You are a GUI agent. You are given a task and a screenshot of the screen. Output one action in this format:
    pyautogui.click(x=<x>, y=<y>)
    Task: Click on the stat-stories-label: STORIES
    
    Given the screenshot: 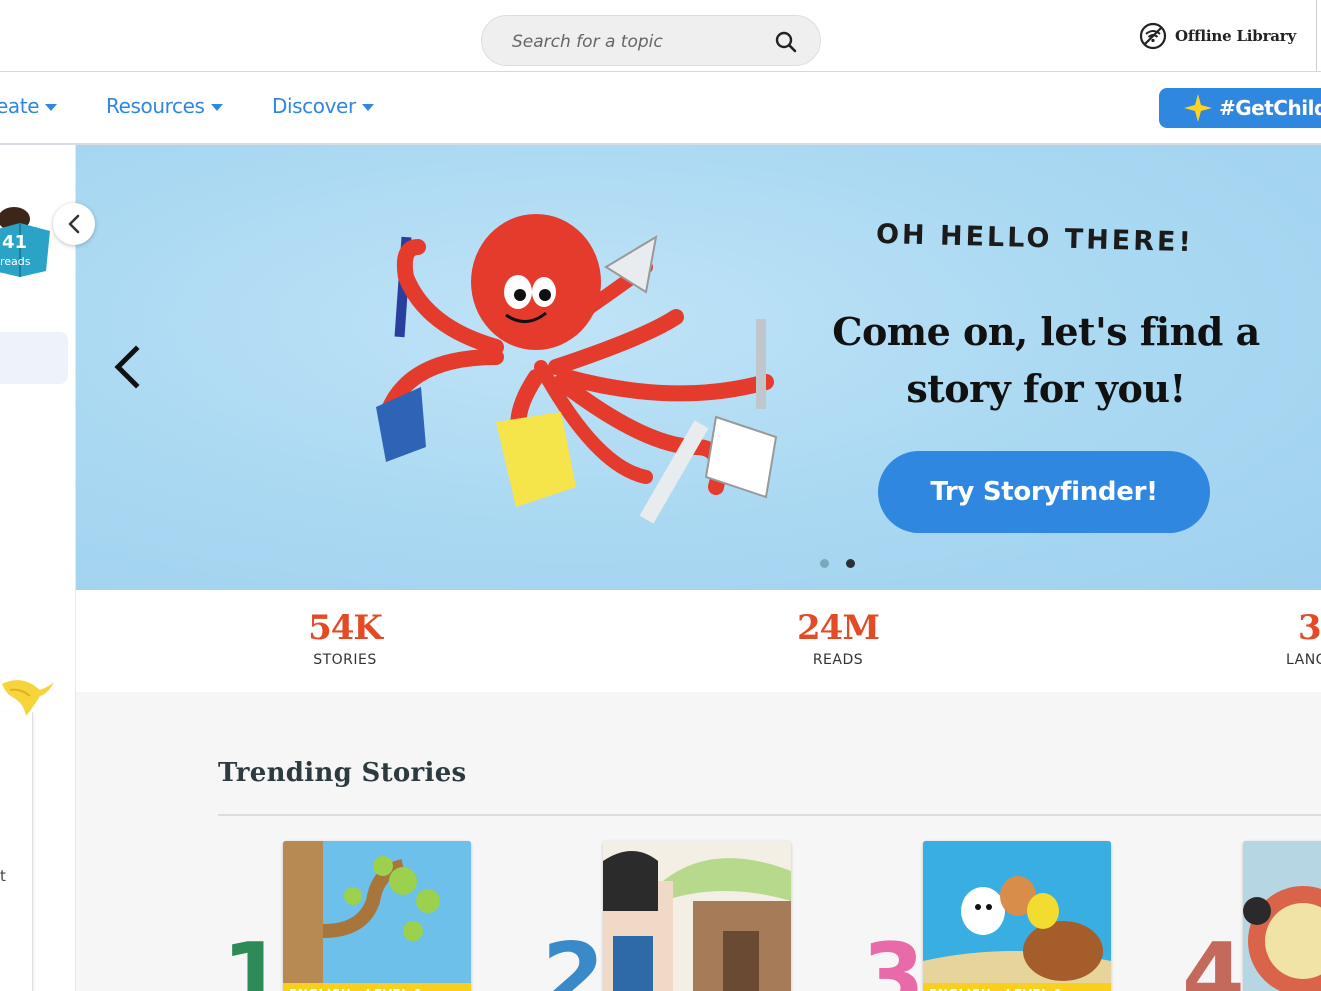 What is the action you would take?
    pyautogui.click(x=345, y=660)
    